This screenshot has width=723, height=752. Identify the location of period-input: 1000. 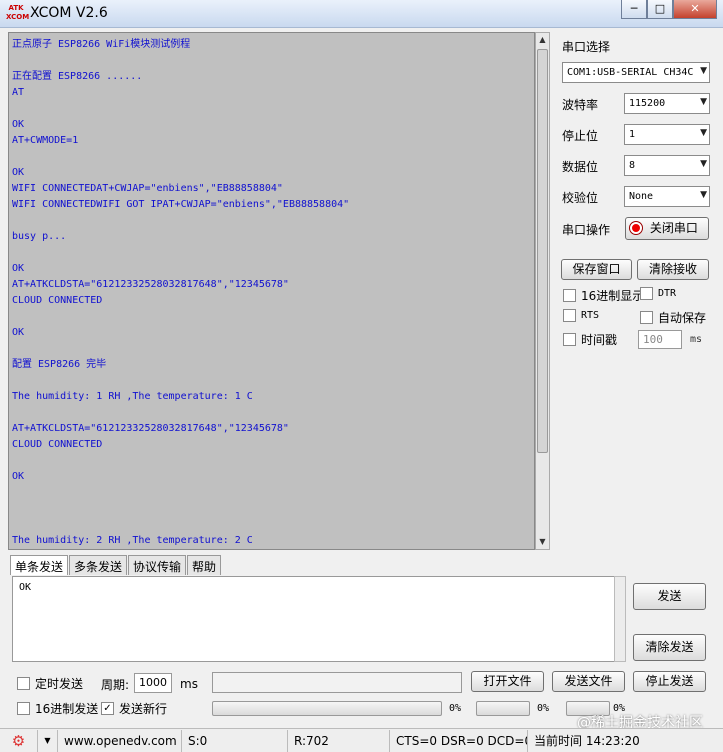
(153, 683).